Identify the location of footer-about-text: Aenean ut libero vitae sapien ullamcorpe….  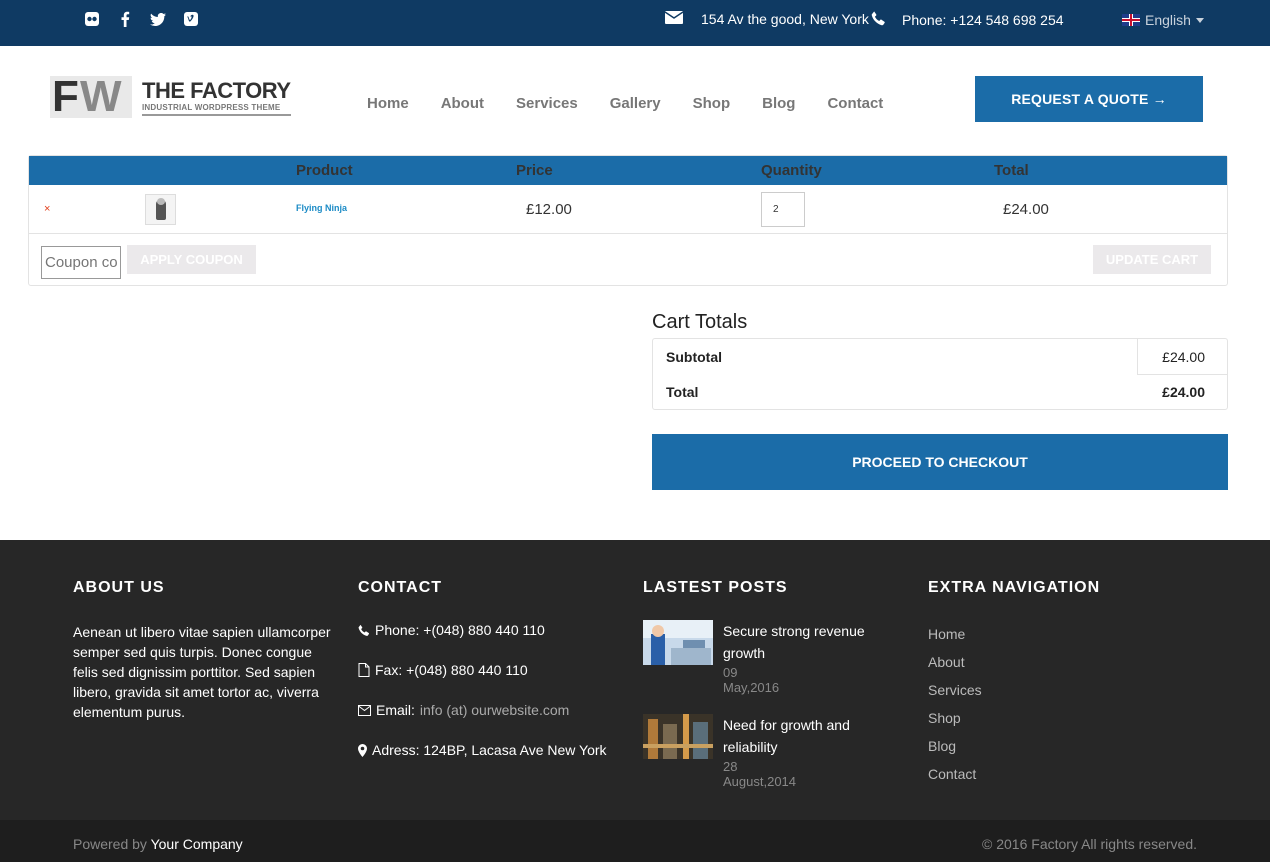
(202, 672).